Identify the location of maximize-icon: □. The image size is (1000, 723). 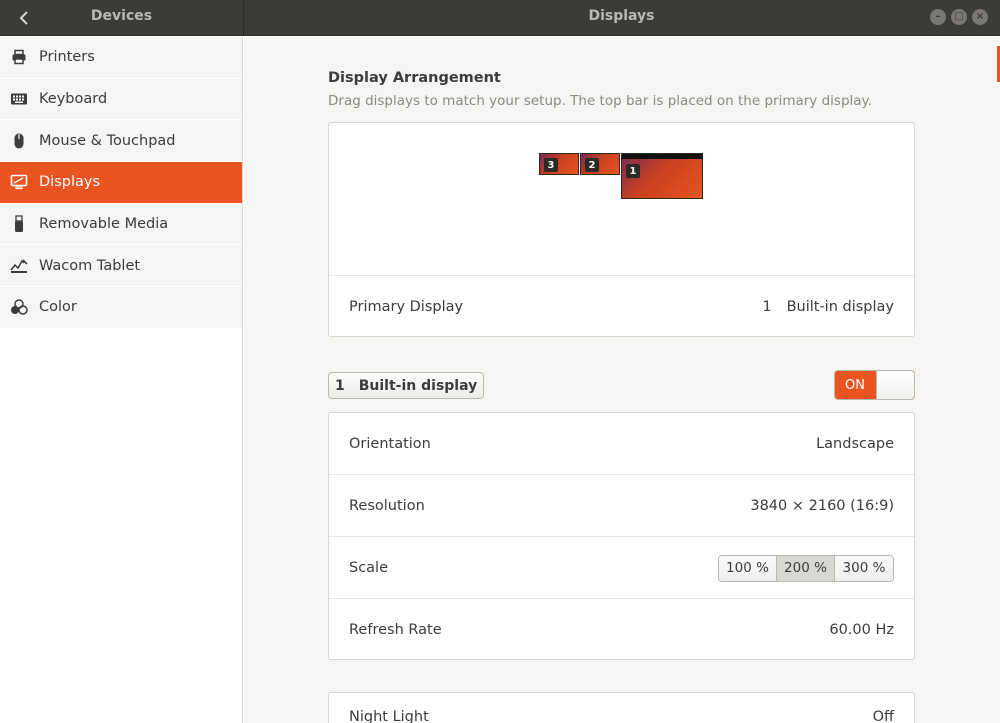
(959, 16).